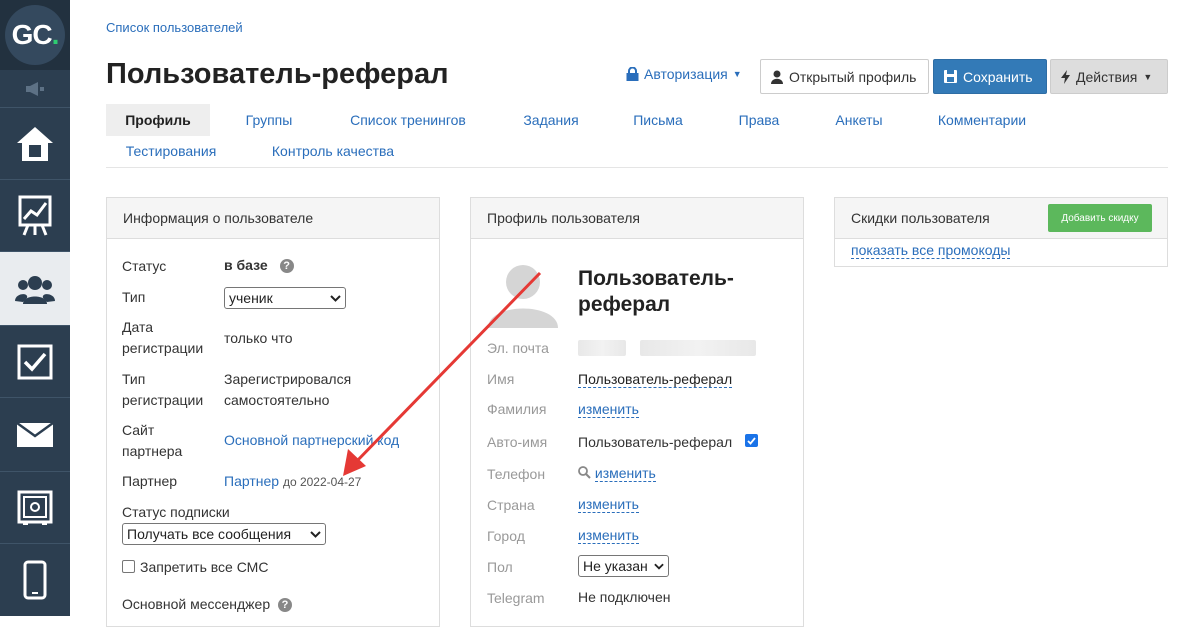  I want to click on reg-date-label: Дата регистрации, so click(163, 337).